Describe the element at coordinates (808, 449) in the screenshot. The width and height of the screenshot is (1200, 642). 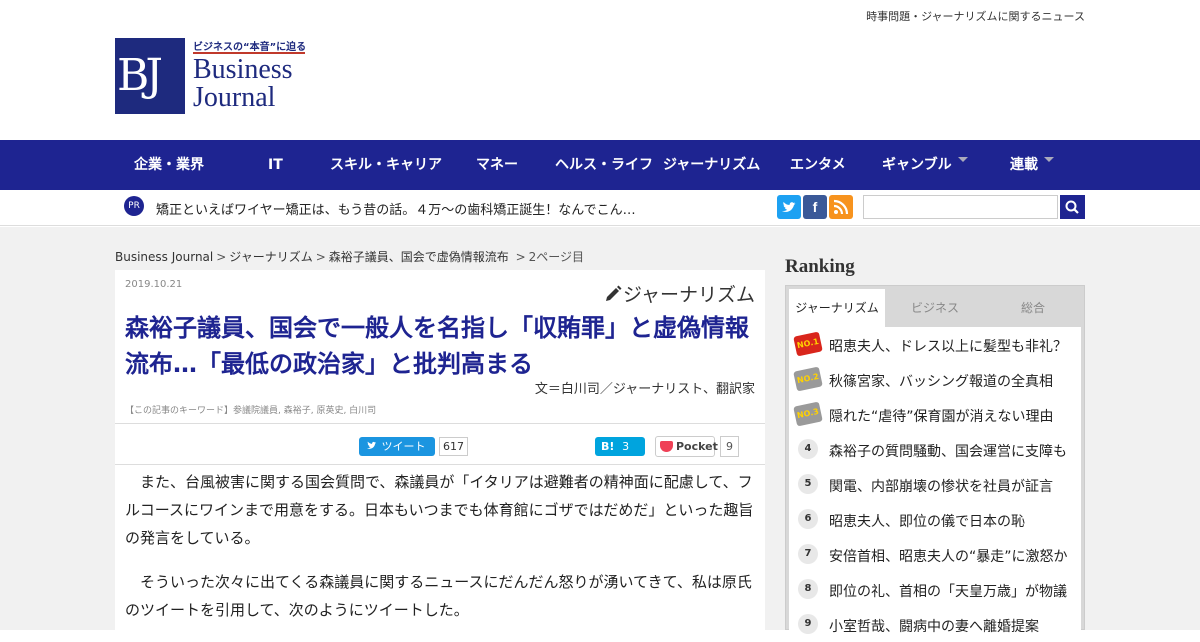
I see `rank-badge: 4` at that location.